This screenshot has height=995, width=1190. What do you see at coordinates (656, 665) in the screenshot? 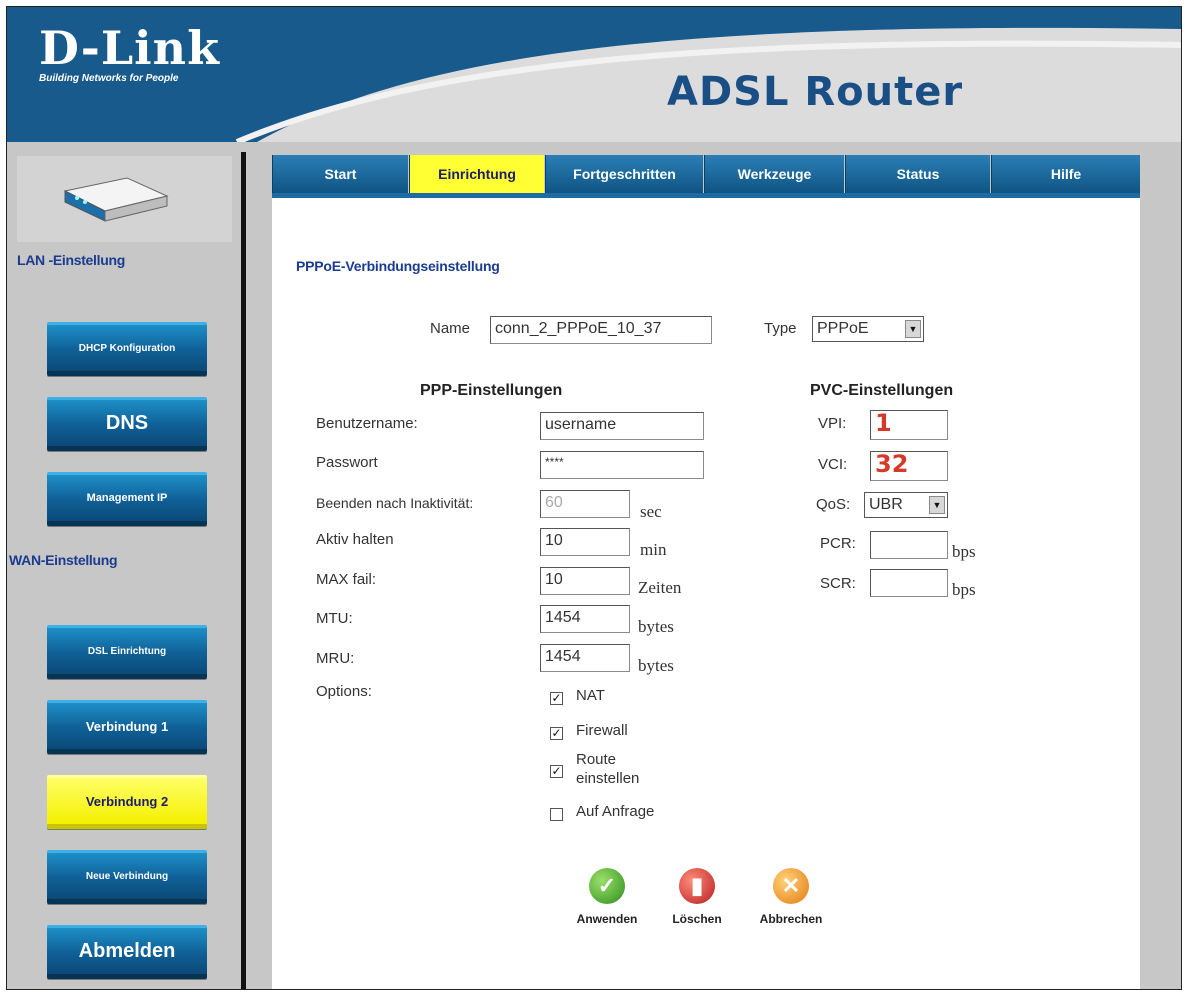
I see `mru-unit: bytes` at bounding box center [656, 665].